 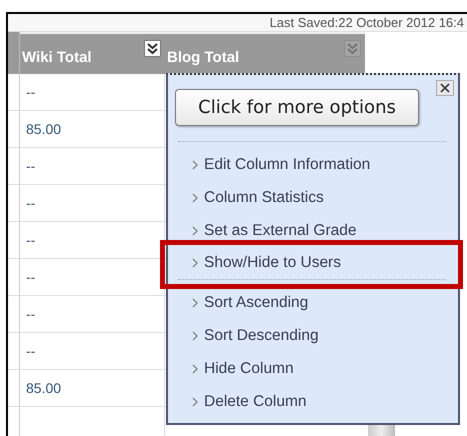 I want to click on menu-item: Show/Hide to Users, so click(x=266, y=263).